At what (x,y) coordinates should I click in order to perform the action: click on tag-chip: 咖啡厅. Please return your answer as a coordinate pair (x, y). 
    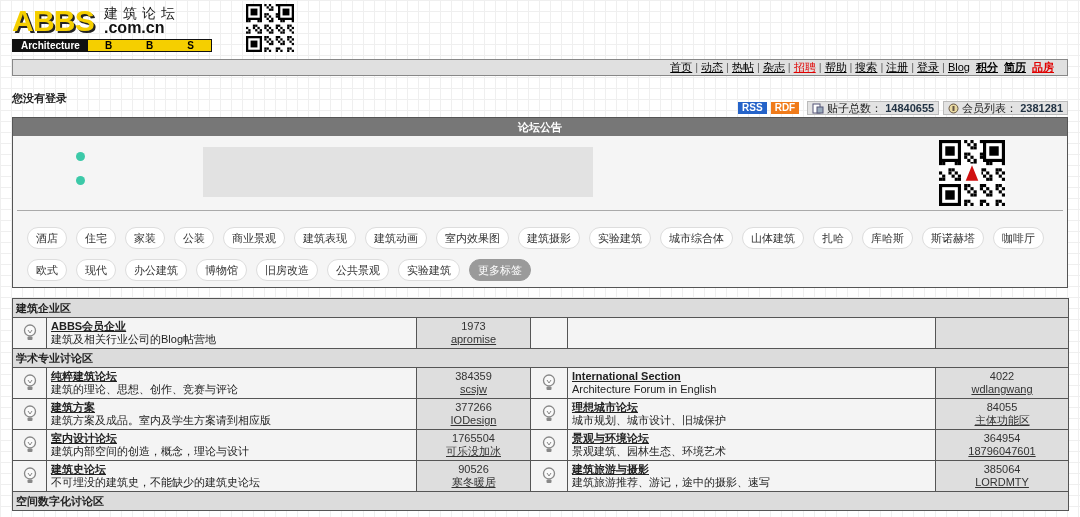
    Looking at the image, I should click on (1018, 238).